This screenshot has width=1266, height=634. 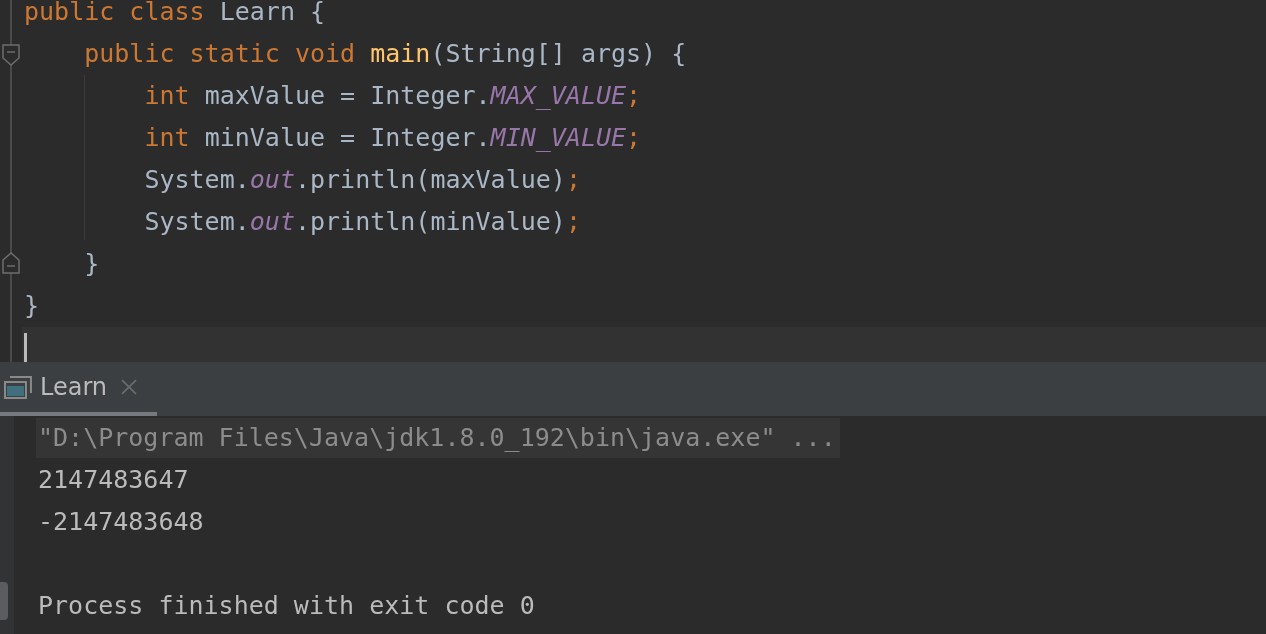 I want to click on code-line: int maxValue = Integer.MAX_VALUE;, so click(x=392, y=96).